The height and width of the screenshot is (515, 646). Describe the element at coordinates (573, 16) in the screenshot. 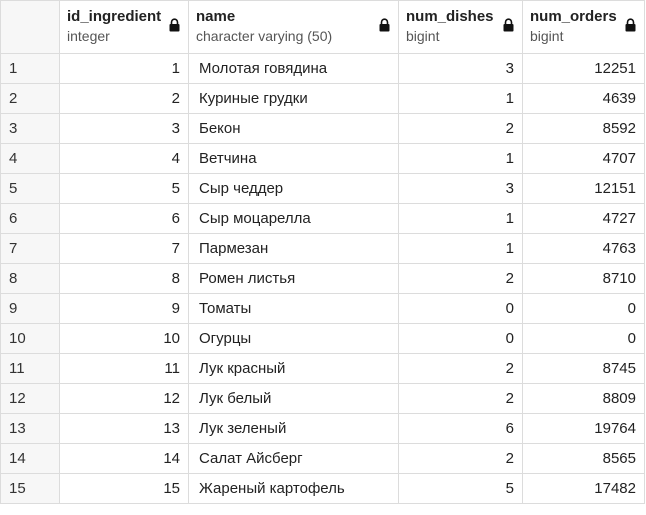

I see `column-name: num_orders` at that location.